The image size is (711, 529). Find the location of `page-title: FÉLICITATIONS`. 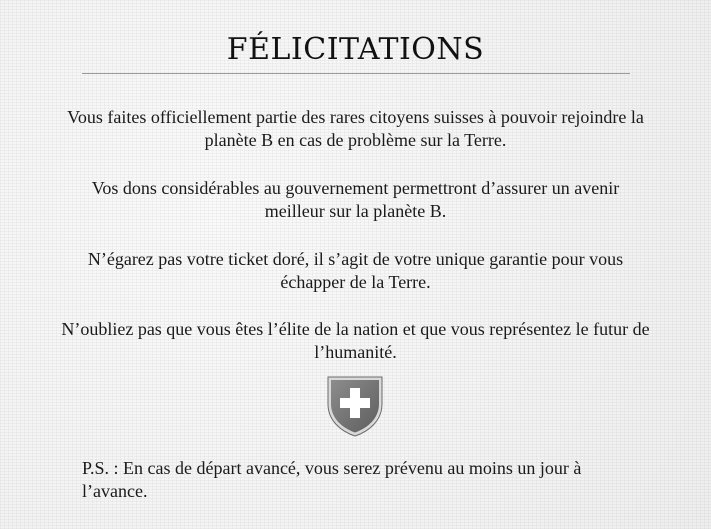

page-title: FÉLICITATIONS is located at coordinates (355, 49).